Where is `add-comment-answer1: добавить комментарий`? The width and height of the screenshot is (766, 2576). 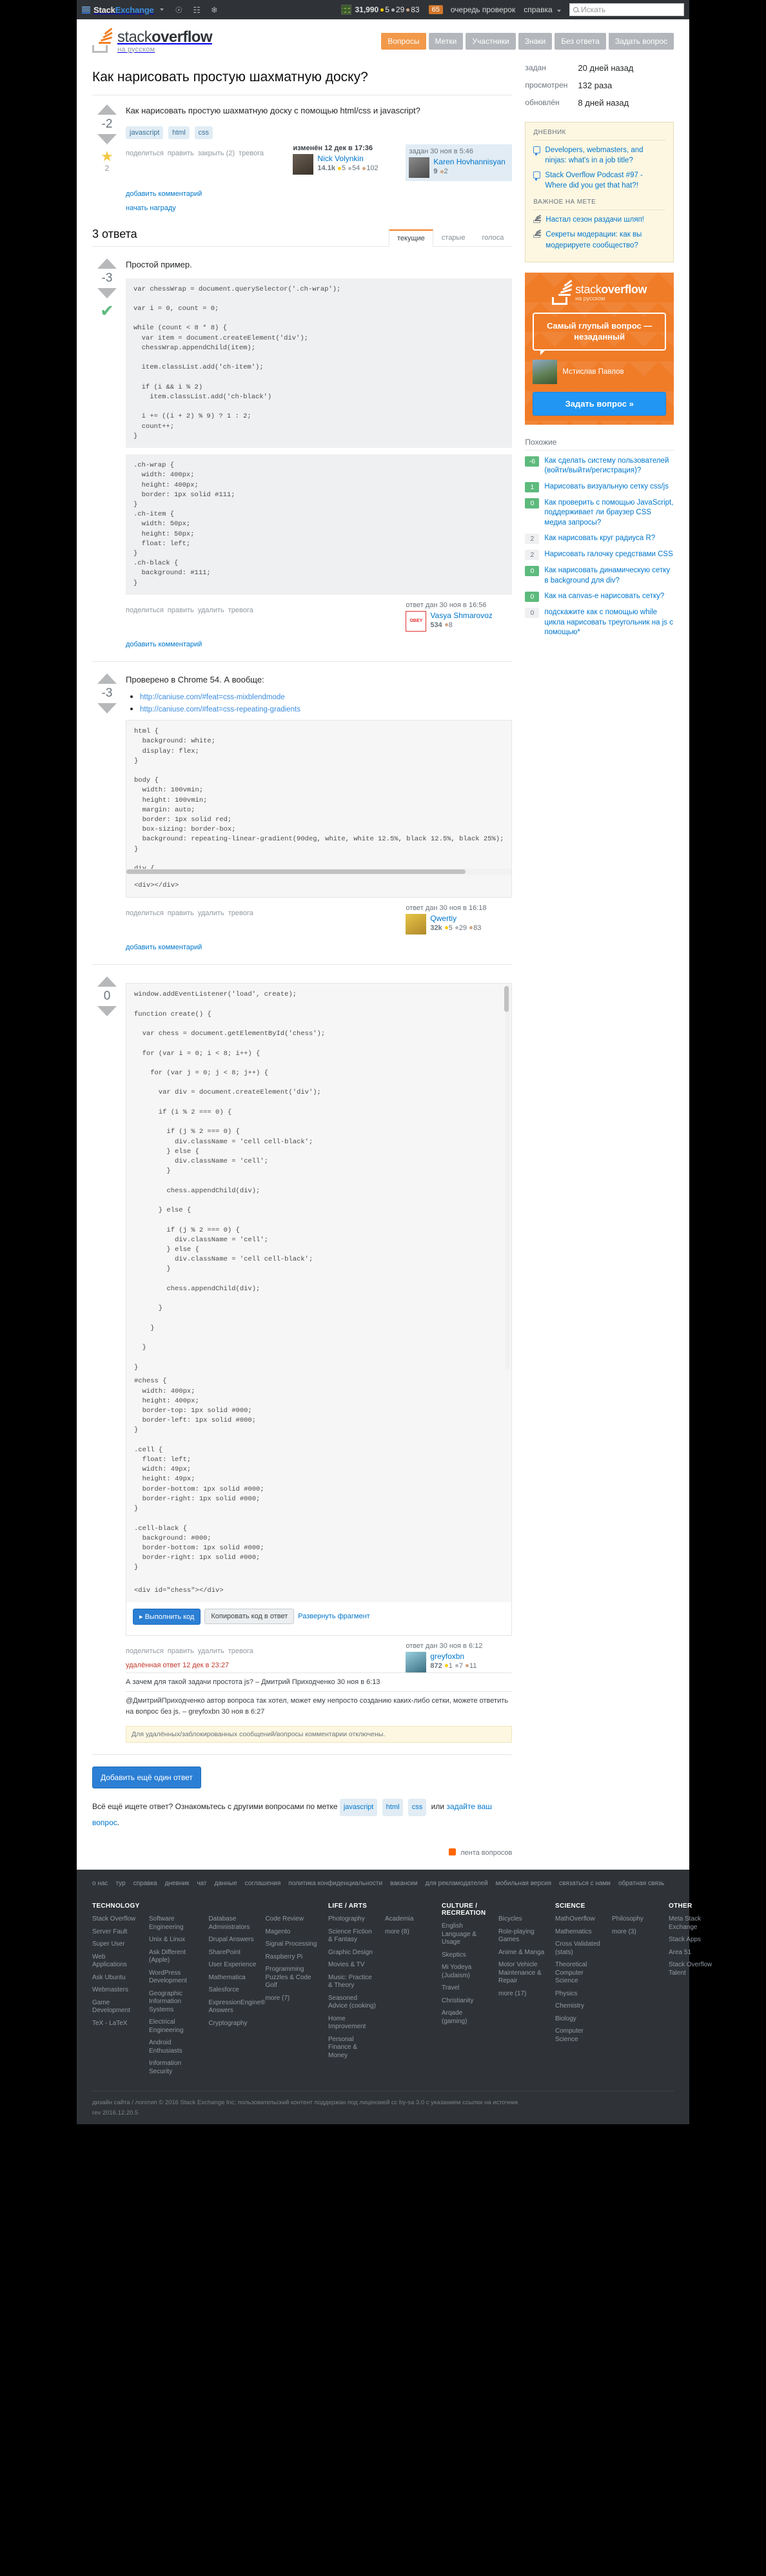
add-comment-answer1: добавить комментарий is located at coordinates (319, 644).